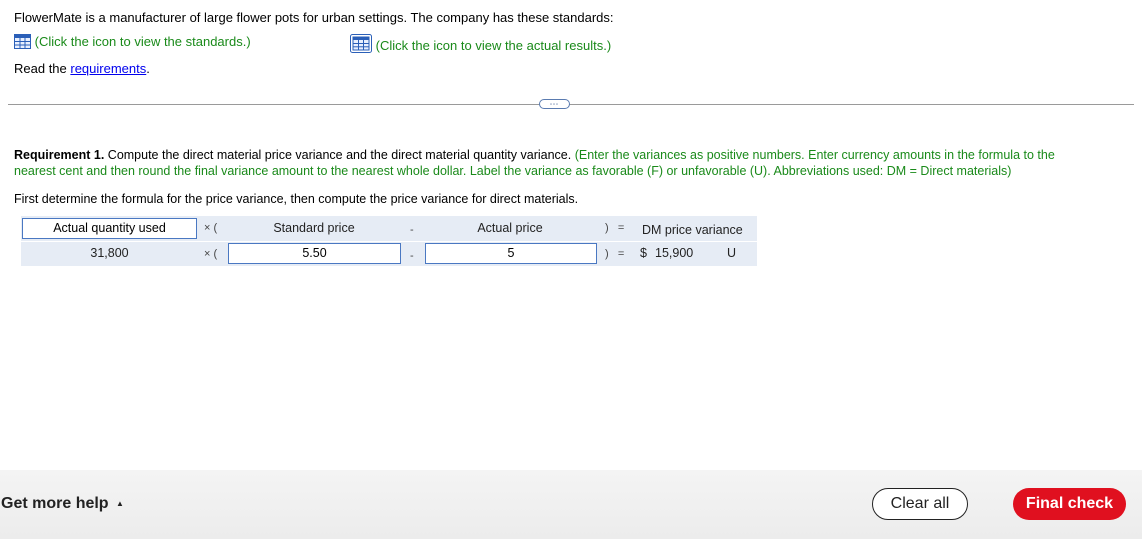 This screenshot has height=539, width=1142. What do you see at coordinates (1069, 504) in the screenshot?
I see `final-check-button: Final check` at bounding box center [1069, 504].